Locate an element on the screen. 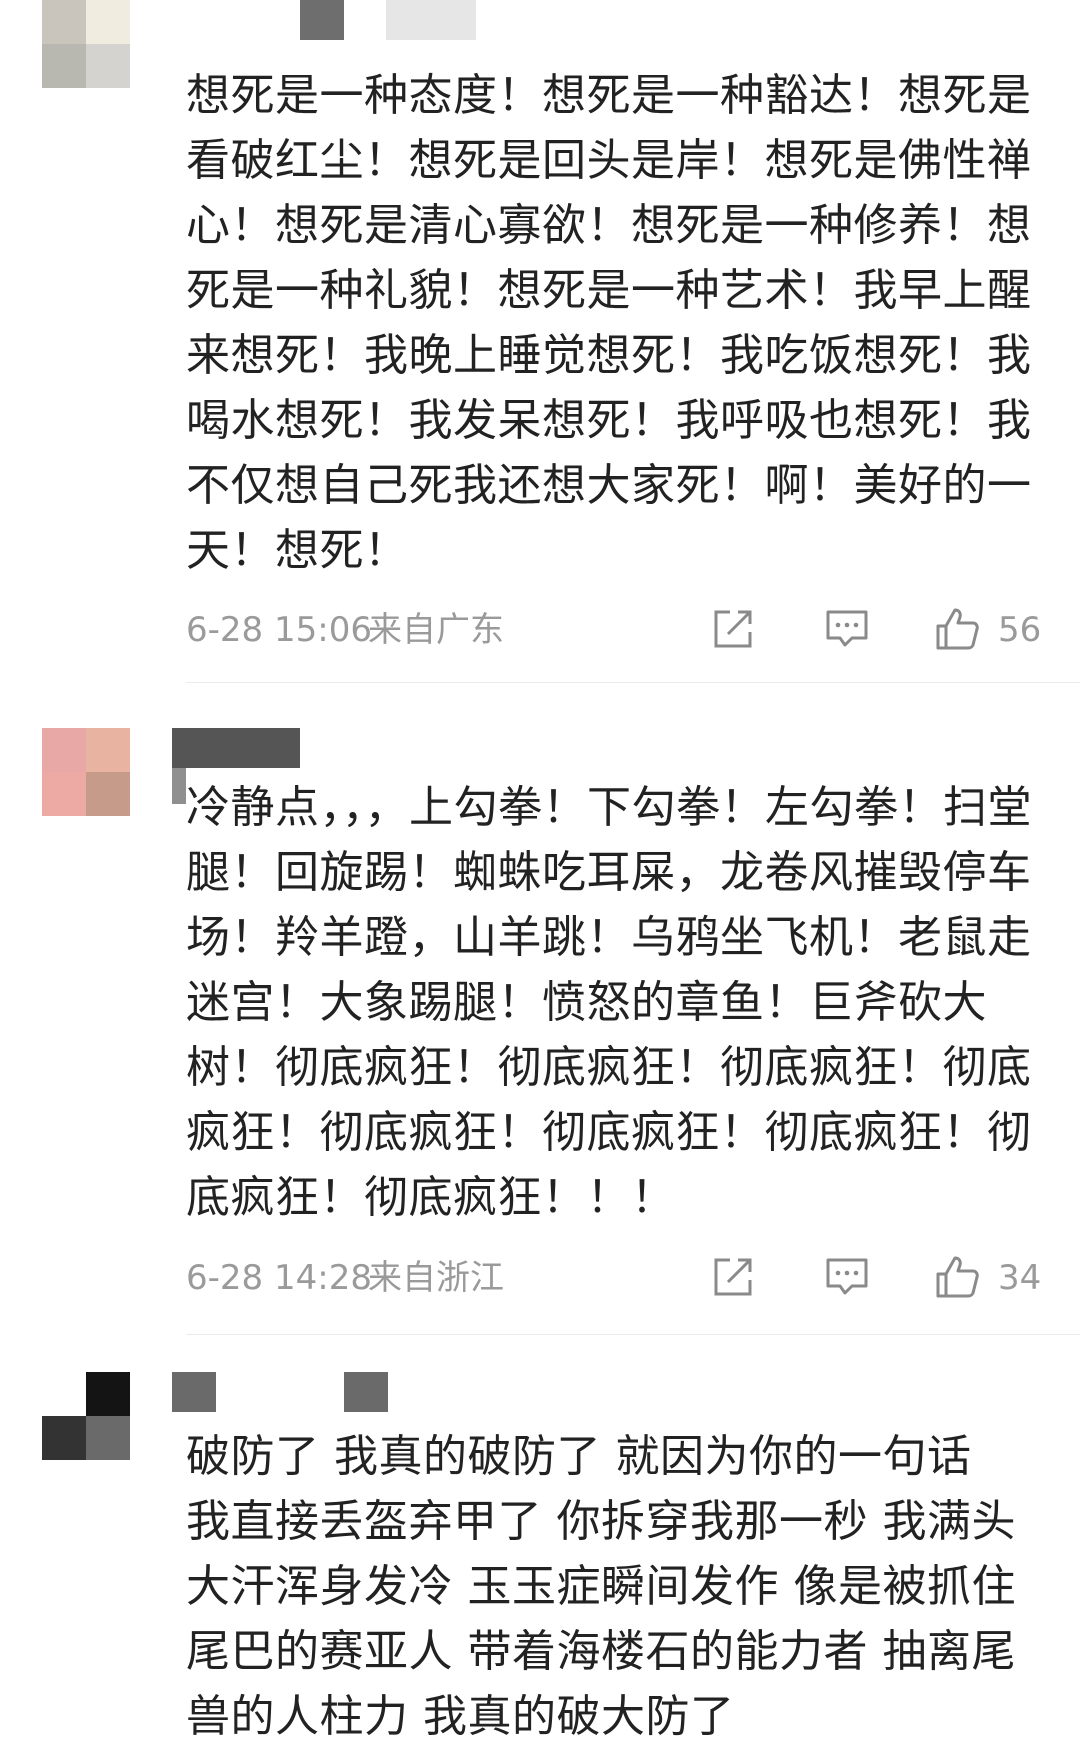 The height and width of the screenshot is (1762, 1080). comment-location: 来自广东 is located at coordinates (436, 630).